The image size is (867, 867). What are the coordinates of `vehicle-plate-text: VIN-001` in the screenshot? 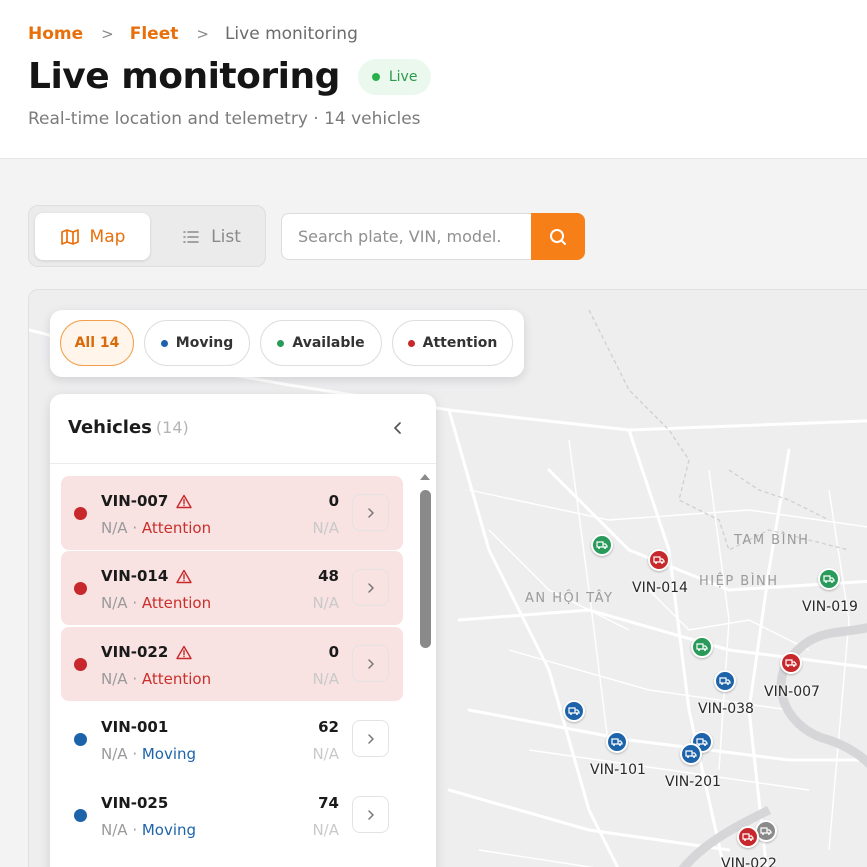 It's located at (135, 727).